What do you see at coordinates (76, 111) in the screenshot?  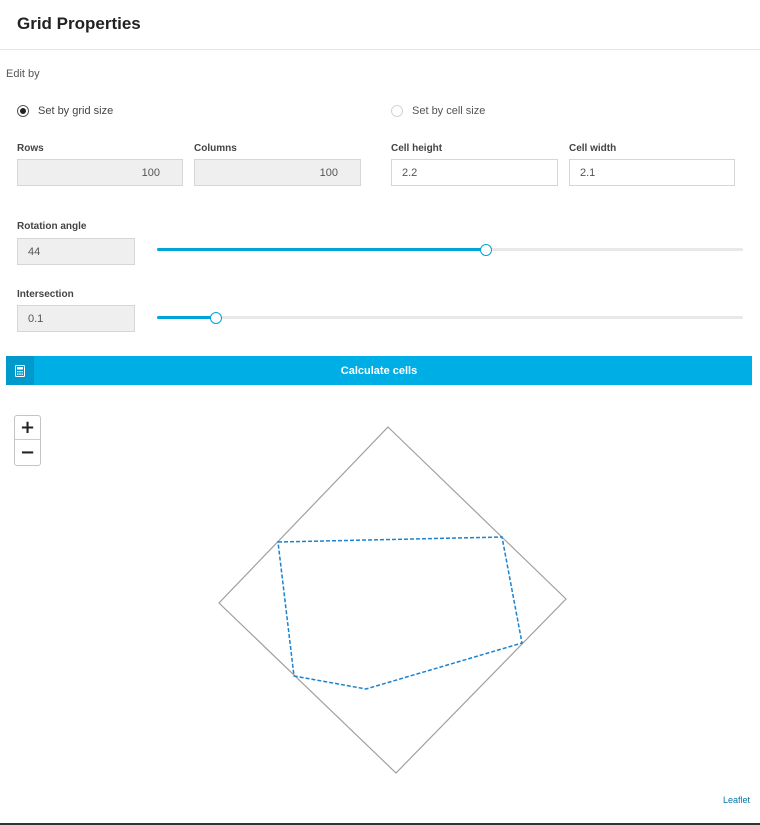 I see `radio-label: Set by grid size` at bounding box center [76, 111].